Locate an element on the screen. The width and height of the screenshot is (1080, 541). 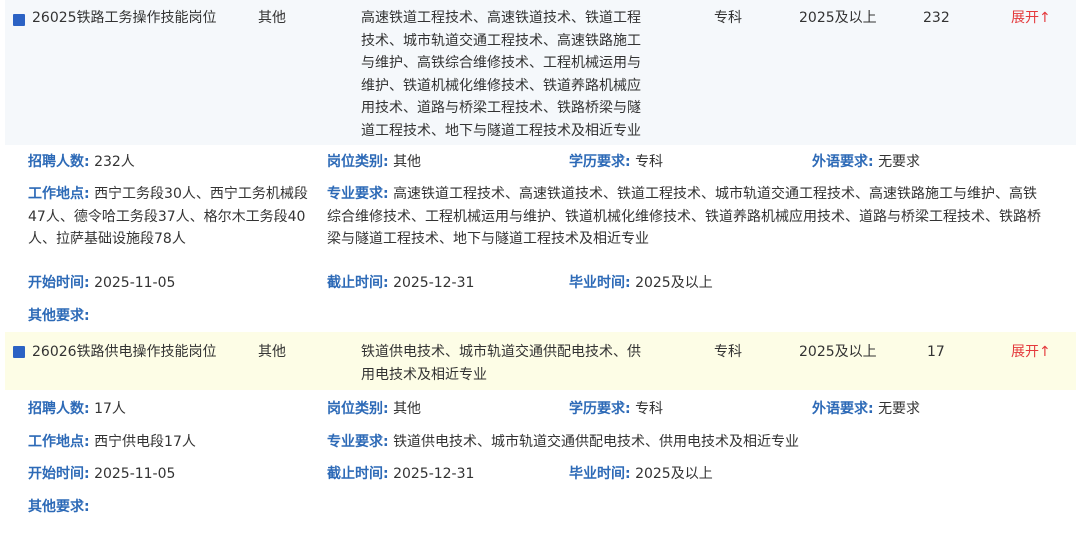
recruit-count: 招聘人数: 17人 is located at coordinates (77, 409).